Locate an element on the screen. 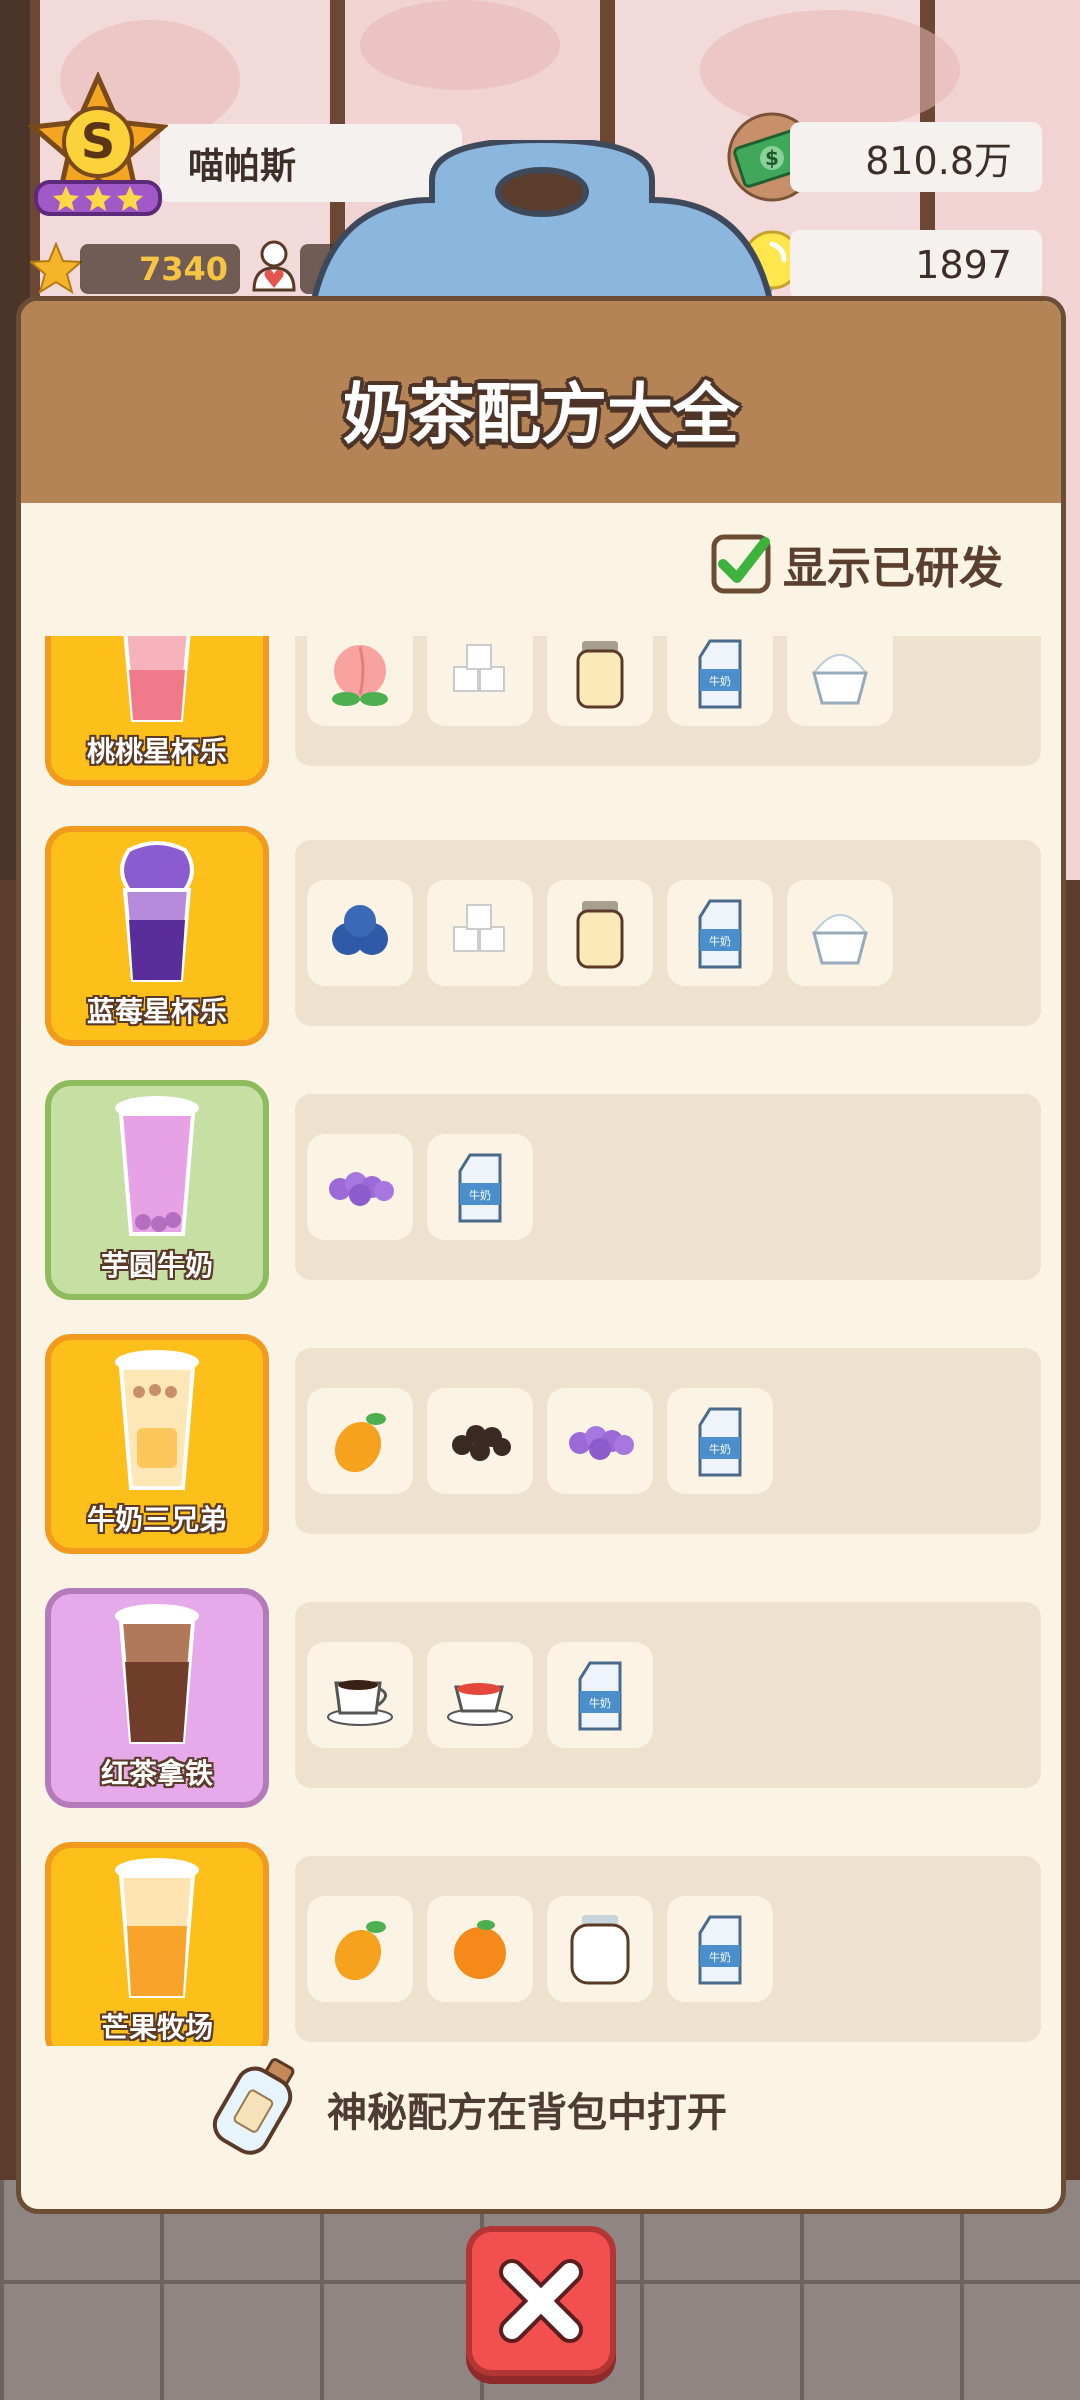 The height and width of the screenshot is (2400, 1080). rank-letter: S is located at coordinates (98, 142).